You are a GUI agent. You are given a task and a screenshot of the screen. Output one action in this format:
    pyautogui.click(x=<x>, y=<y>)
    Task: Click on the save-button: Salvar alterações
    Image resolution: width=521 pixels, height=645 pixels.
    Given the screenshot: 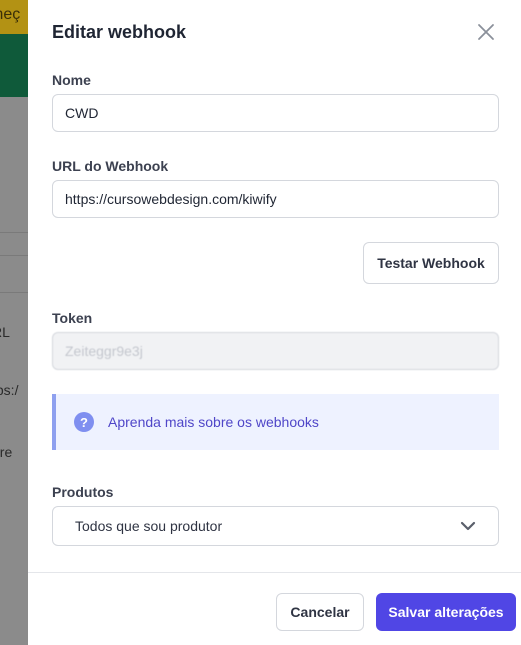 What is the action you would take?
    pyautogui.click(x=446, y=612)
    